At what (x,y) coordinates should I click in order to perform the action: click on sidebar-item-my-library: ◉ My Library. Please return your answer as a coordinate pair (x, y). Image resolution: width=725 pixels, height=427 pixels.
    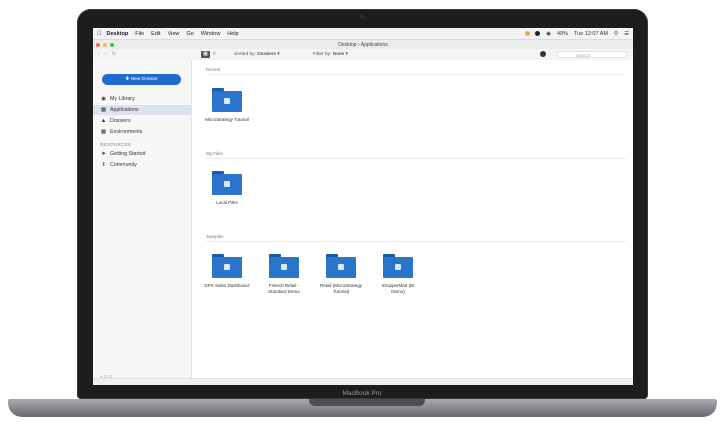
    Looking at the image, I should click on (142, 99).